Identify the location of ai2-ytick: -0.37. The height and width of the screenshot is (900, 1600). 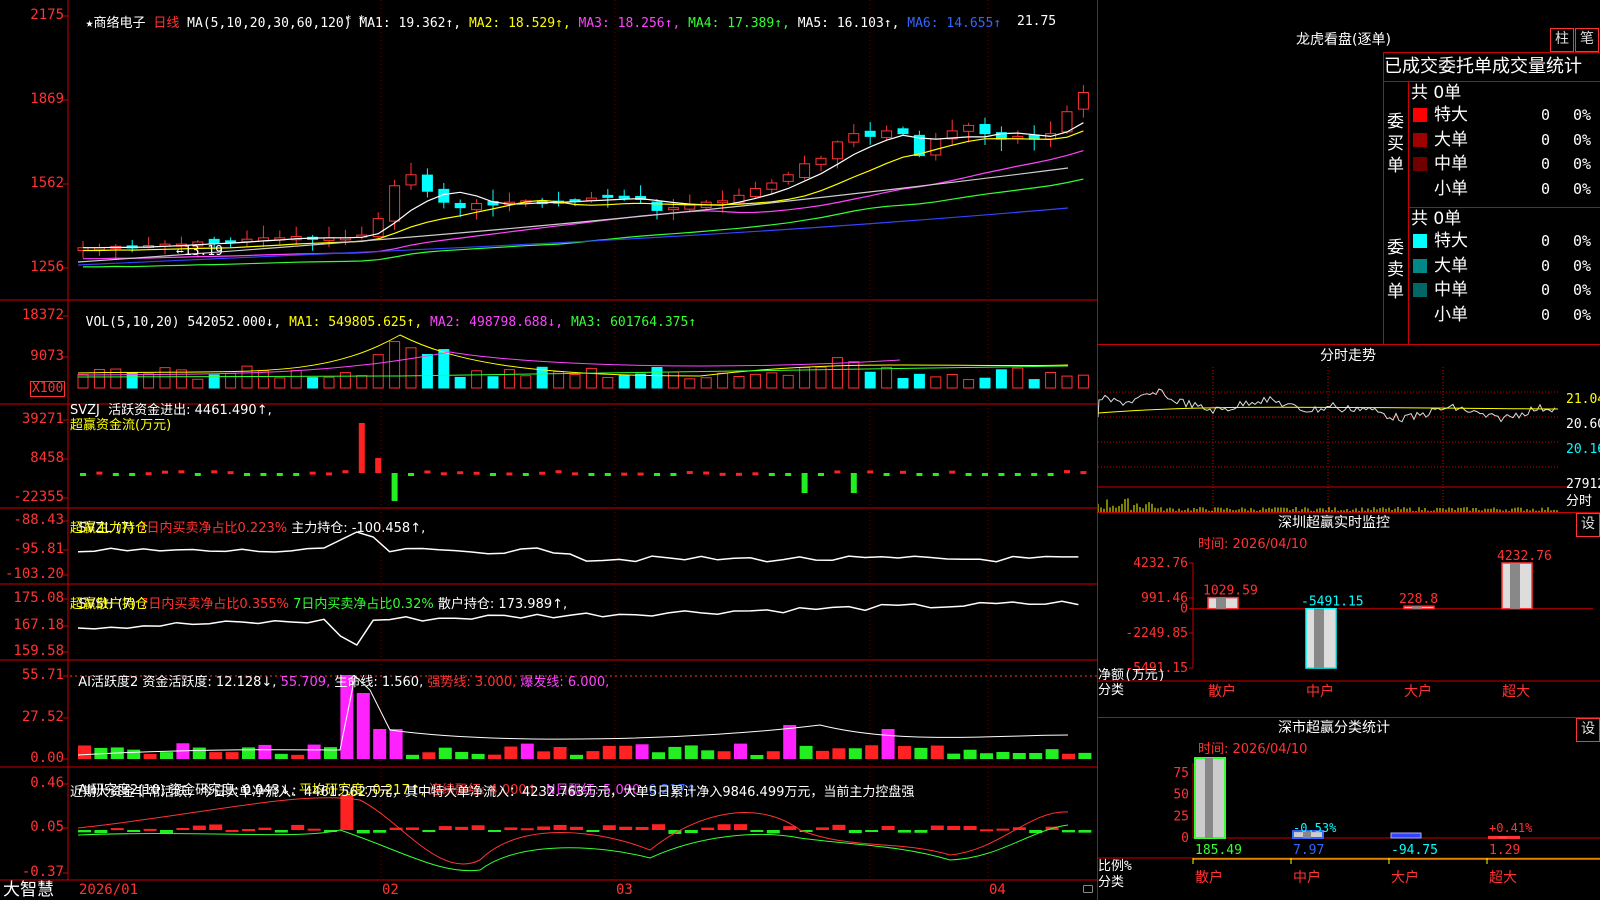
(42, 872).